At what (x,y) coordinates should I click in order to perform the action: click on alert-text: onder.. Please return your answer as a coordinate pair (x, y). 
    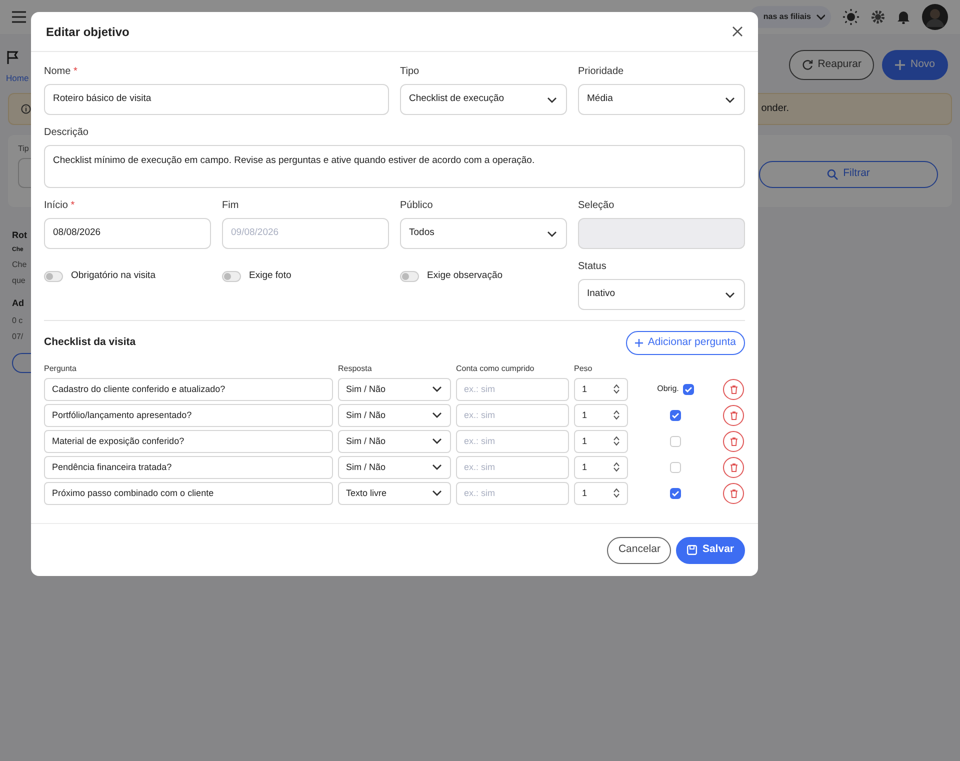
    Looking at the image, I should click on (775, 109).